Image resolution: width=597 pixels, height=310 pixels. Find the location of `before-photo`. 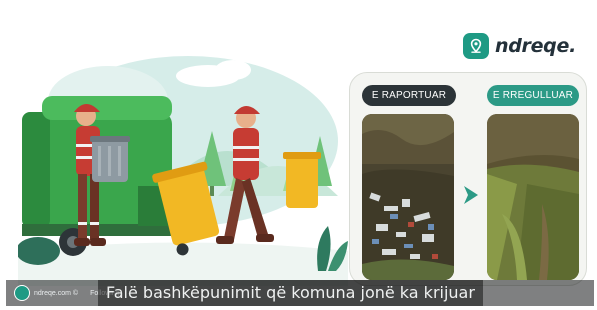

before-photo is located at coordinates (408, 197).